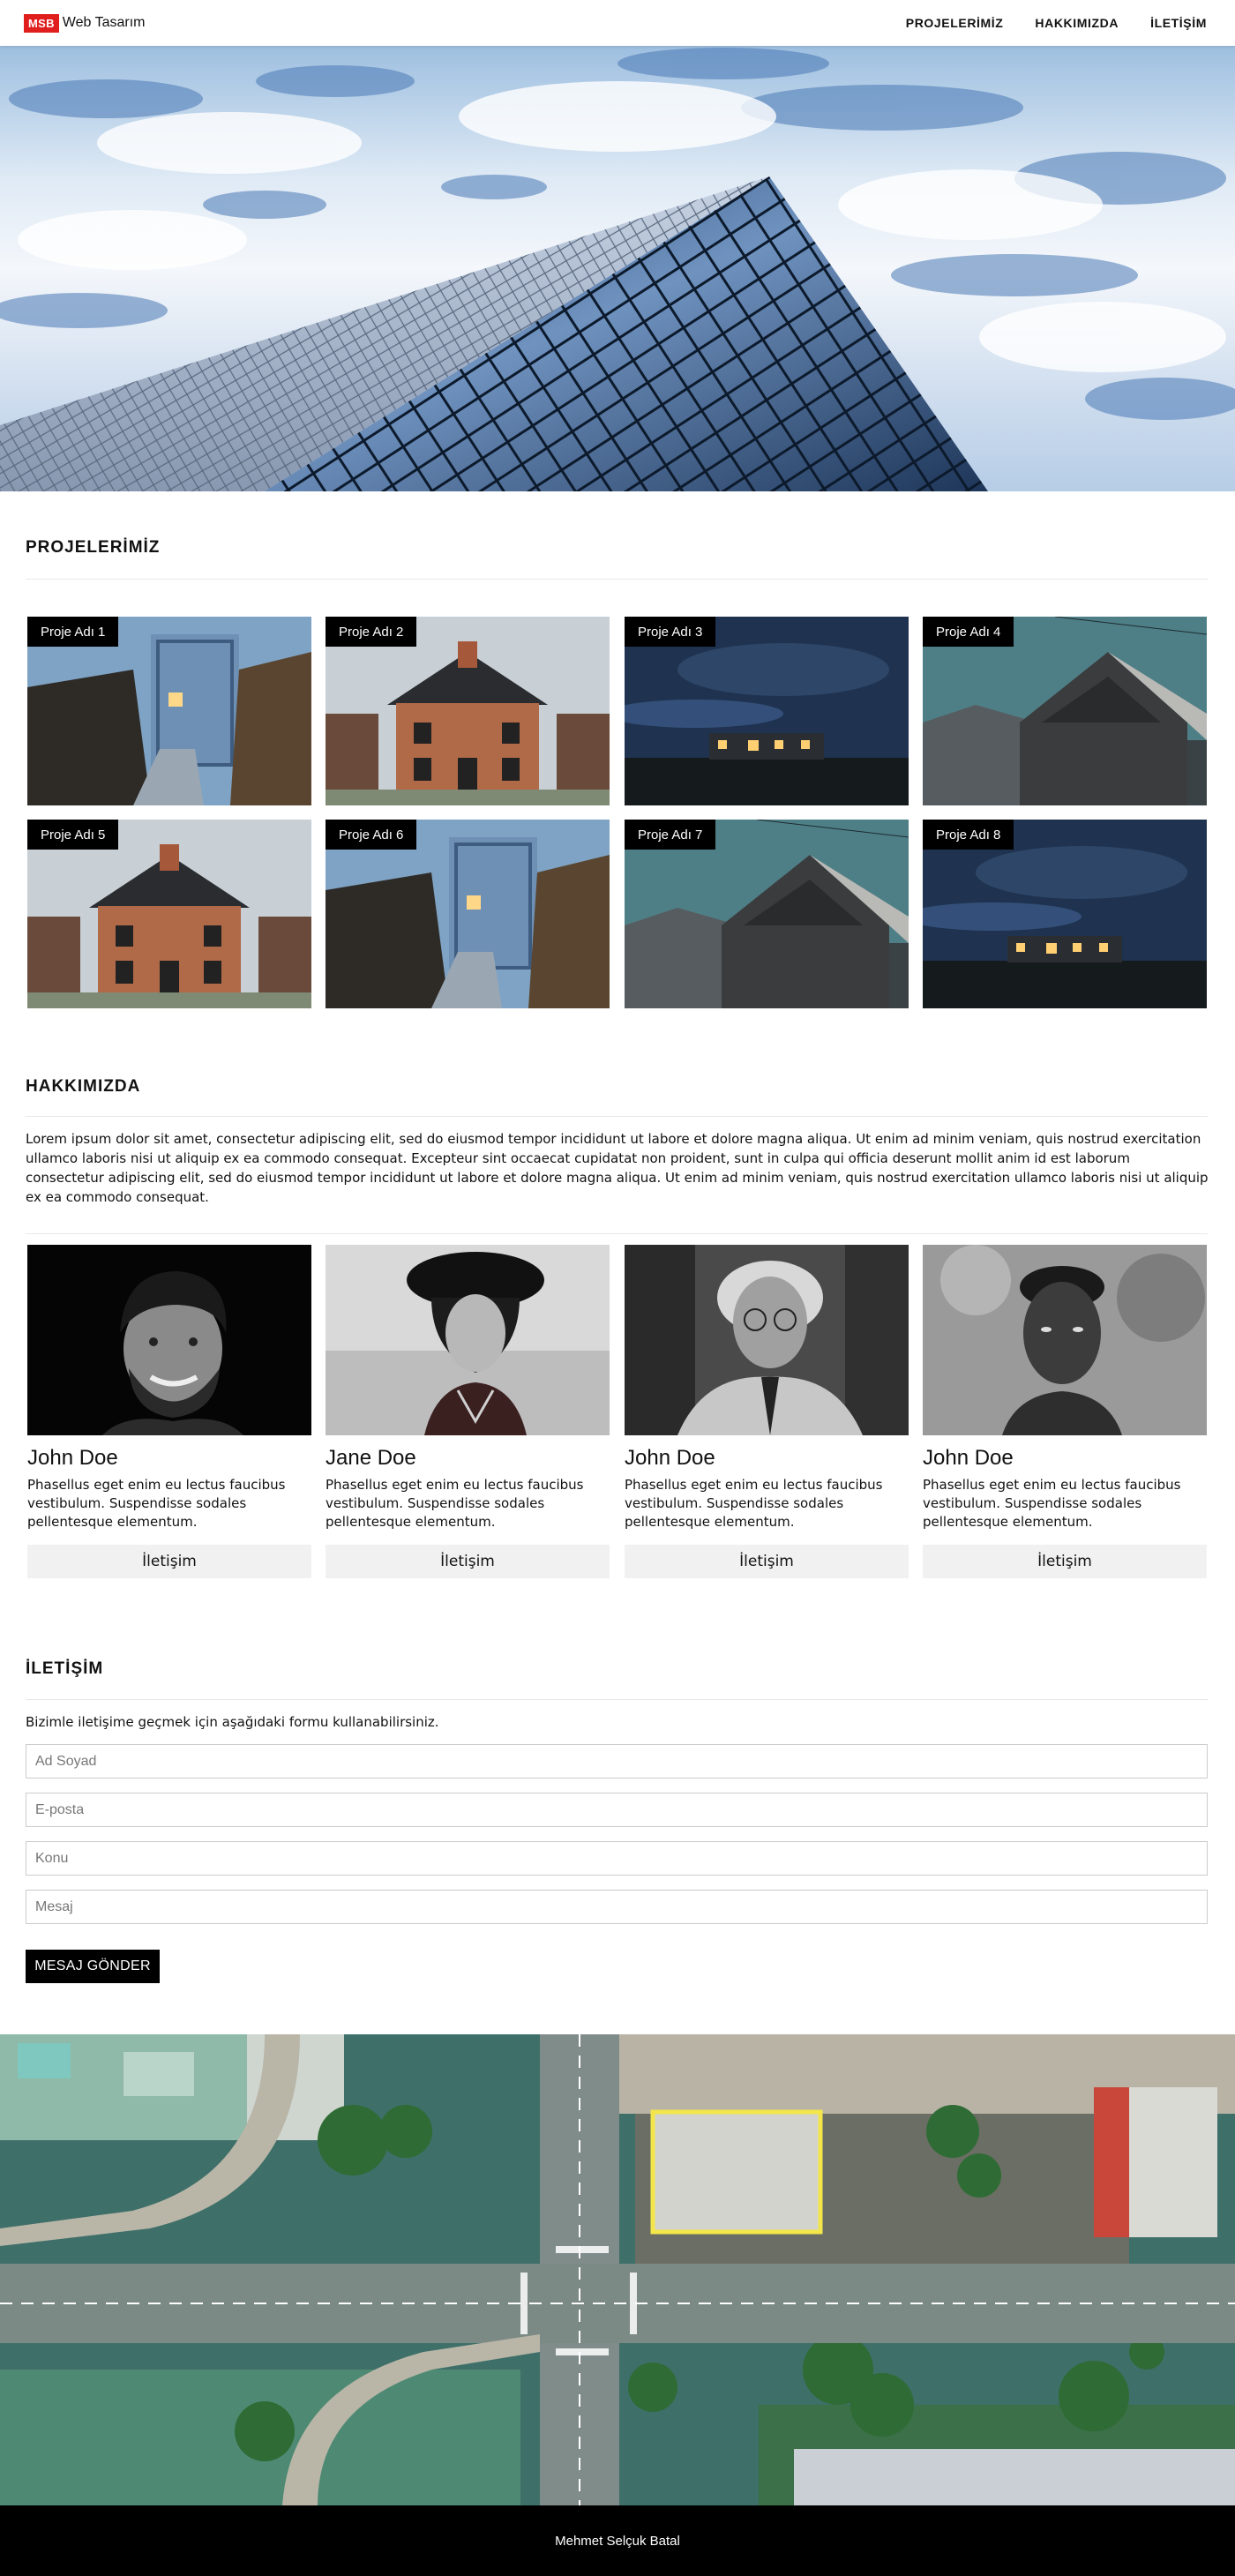 This screenshot has height=2576, width=1235. Describe the element at coordinates (1065, 914) in the screenshot. I see `project-card: Proje Adı 8` at that location.